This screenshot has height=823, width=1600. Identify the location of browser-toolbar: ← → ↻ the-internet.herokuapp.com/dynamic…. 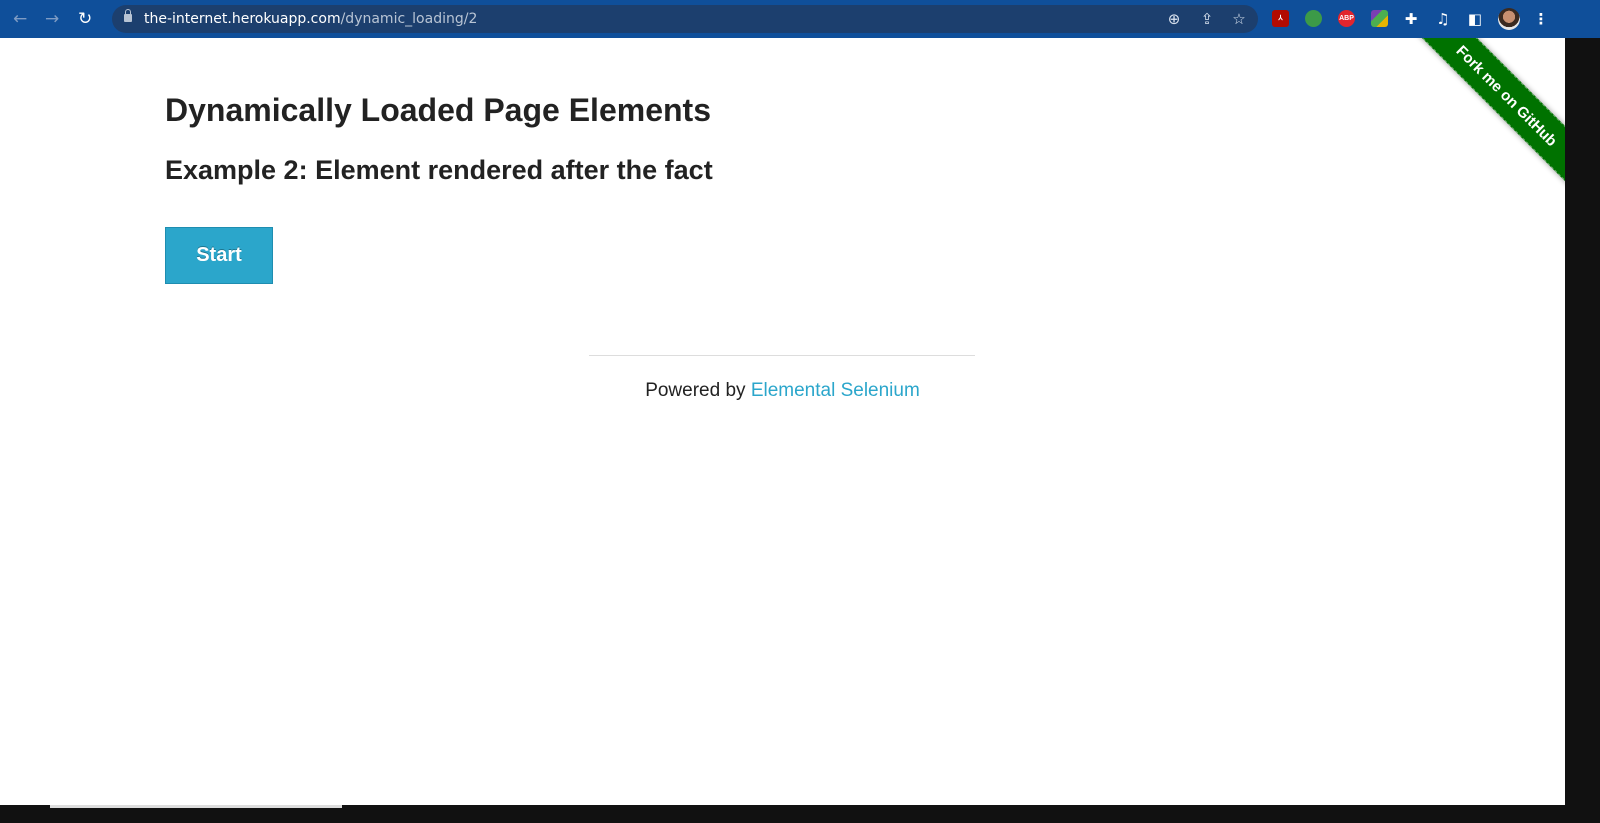
(800, 19).